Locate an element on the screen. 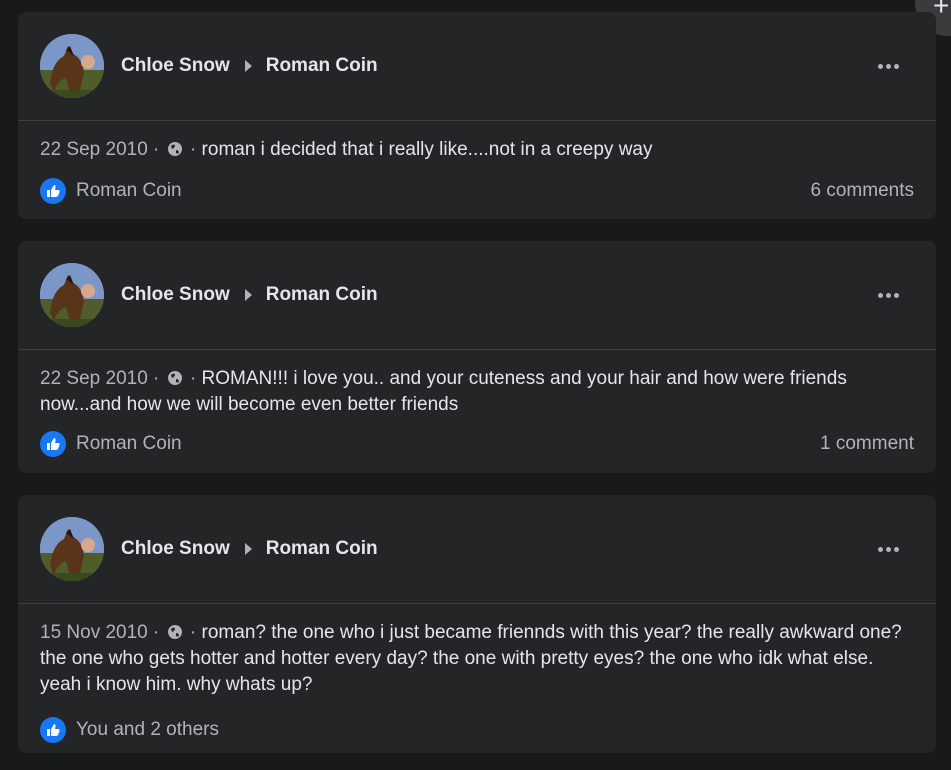 This screenshot has height=770, width=951. likes-summary: You and 2 others is located at coordinates (129, 730).